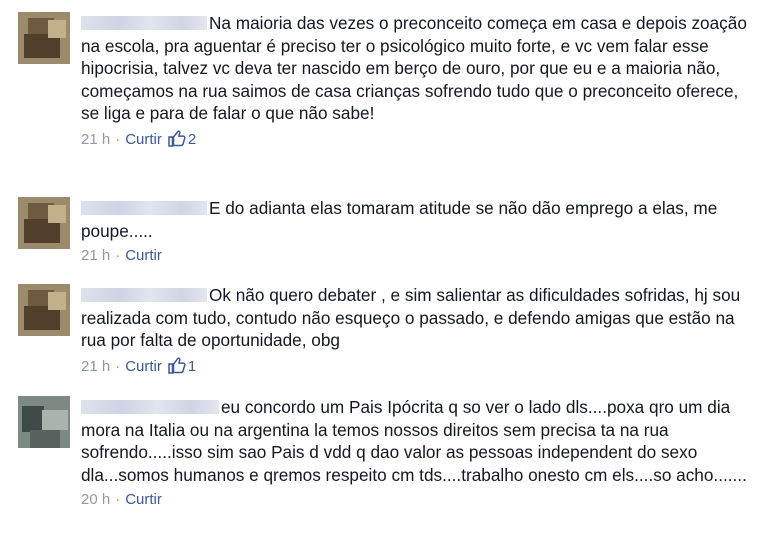 The image size is (769, 555). Describe the element at coordinates (421, 500) in the screenshot. I see `comment-meta: 20 h · Curtir` at that location.